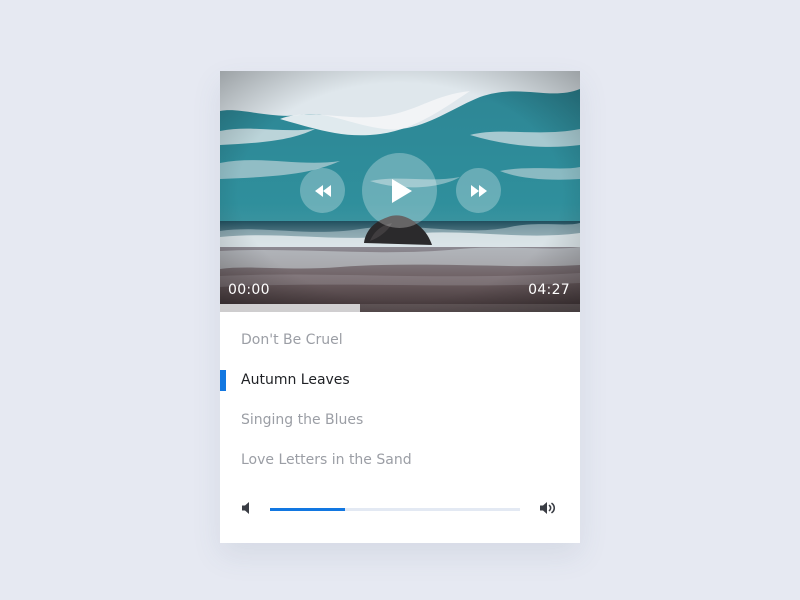 The height and width of the screenshot is (600, 800). What do you see at coordinates (249, 290) in the screenshot?
I see `elapsed-time: 00:00` at bounding box center [249, 290].